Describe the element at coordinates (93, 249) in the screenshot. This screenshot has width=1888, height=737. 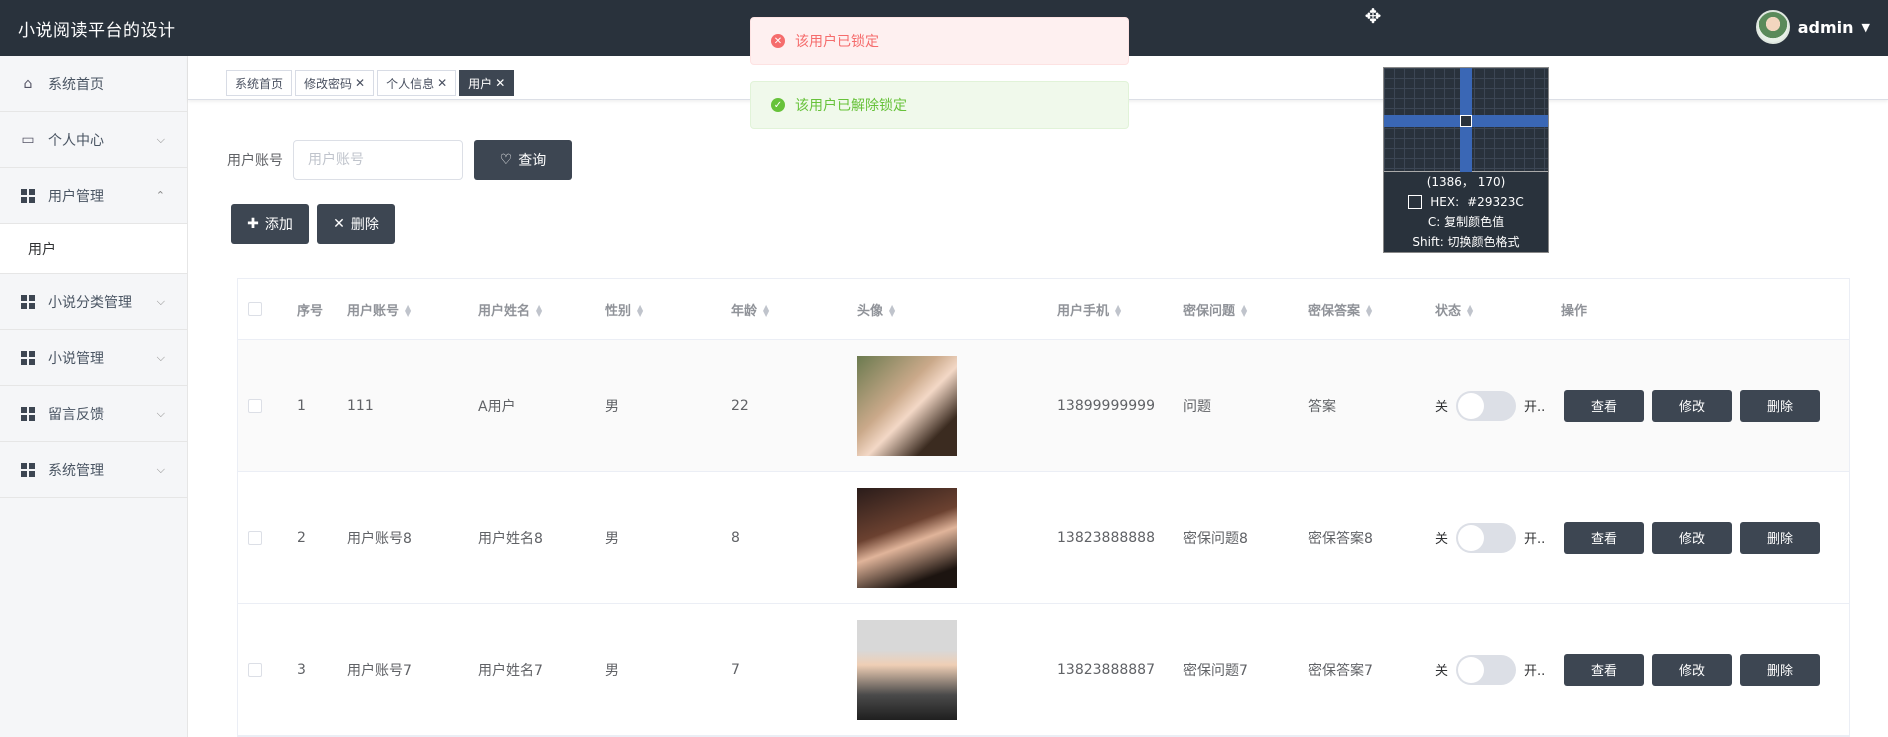
I see `sidebar-subitem-user: 用户` at that location.